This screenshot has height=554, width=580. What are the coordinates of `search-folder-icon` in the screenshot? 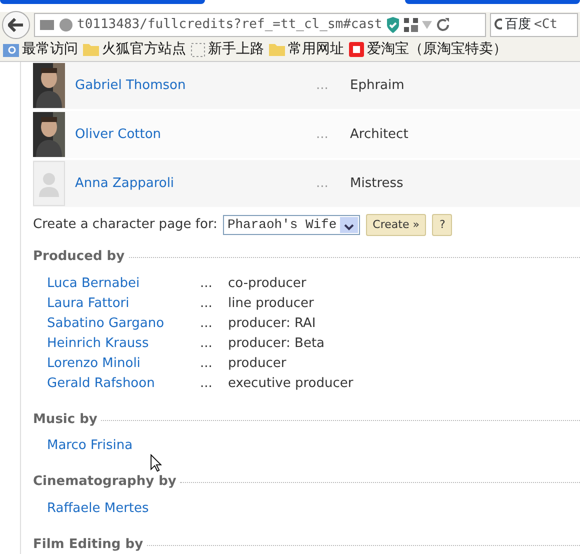 It's located at (11, 49).